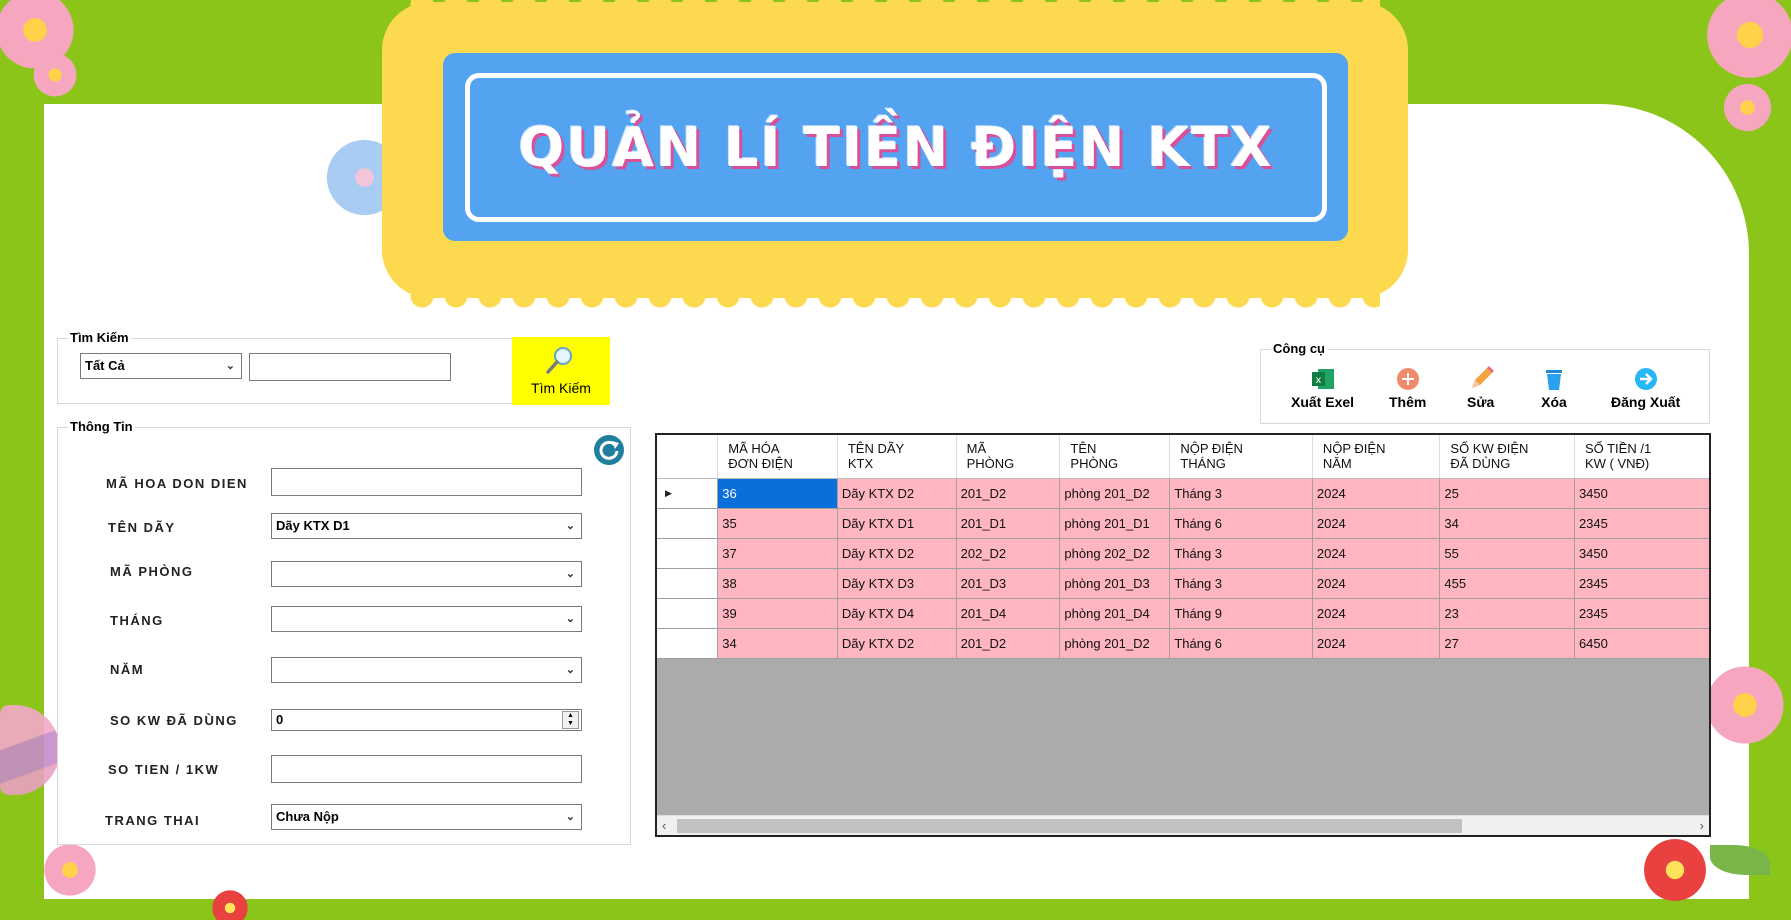 The image size is (1791, 920). Describe the element at coordinates (897, 583) in the screenshot. I see `cell-ten-day: Dãy KTX D3` at that location.